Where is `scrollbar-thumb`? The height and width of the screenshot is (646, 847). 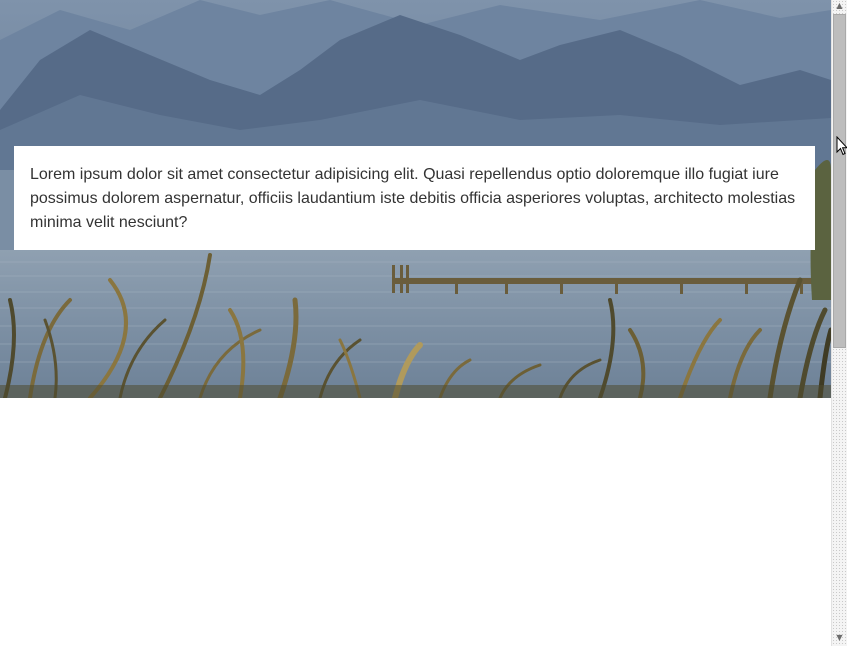 scrollbar-thumb is located at coordinates (839, 181).